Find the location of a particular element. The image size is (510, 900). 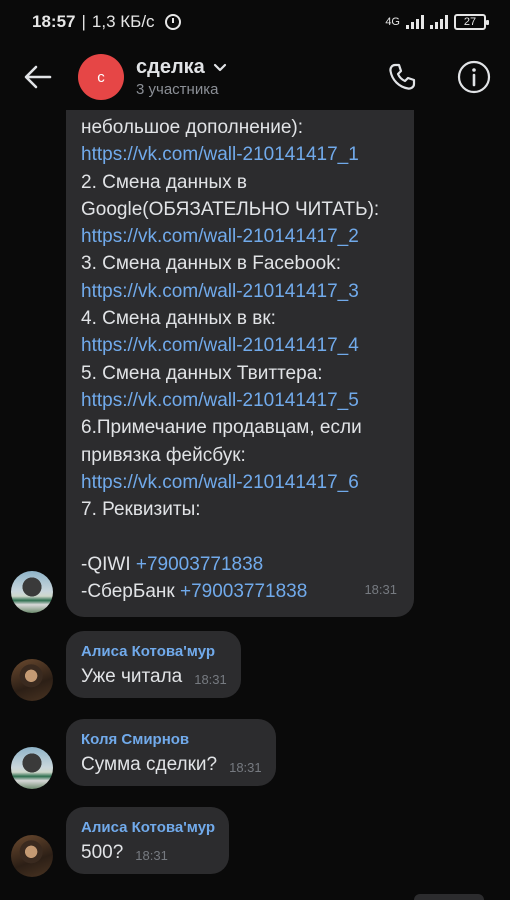

message-line-sber: -СберБанк +79003771838 is located at coordinates (239, 591).